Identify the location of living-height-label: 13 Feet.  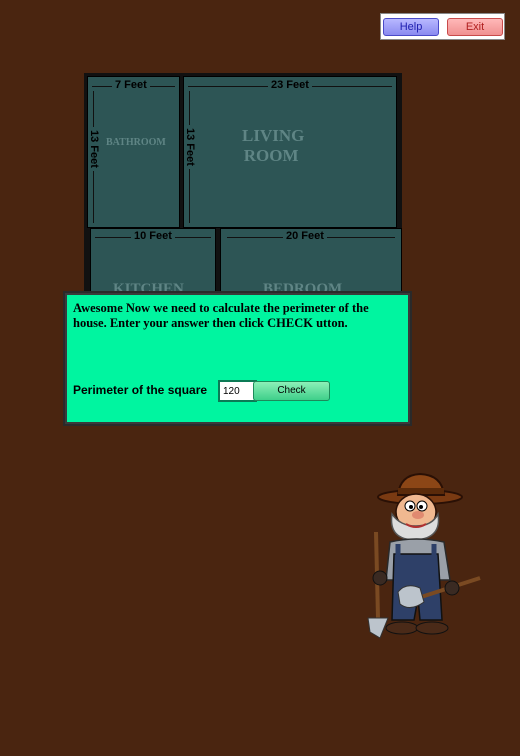
(190, 147).